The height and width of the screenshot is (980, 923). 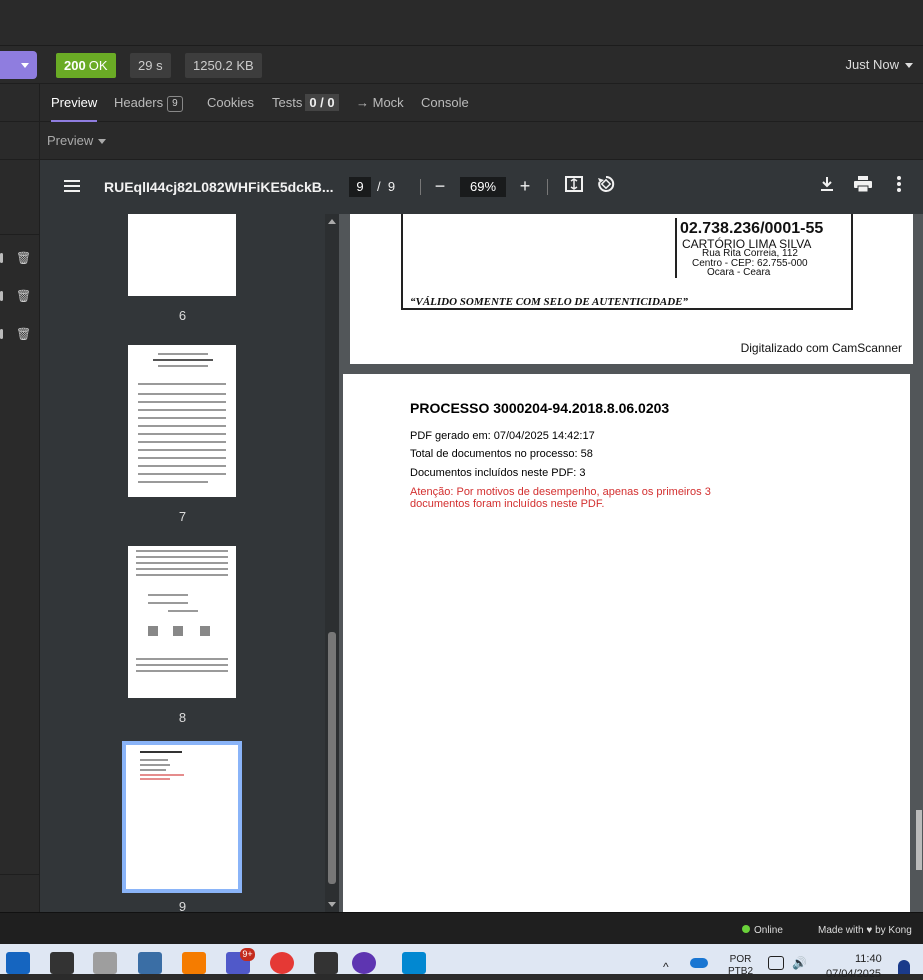 I want to click on viewer-scrollbar, so click(x=919, y=563).